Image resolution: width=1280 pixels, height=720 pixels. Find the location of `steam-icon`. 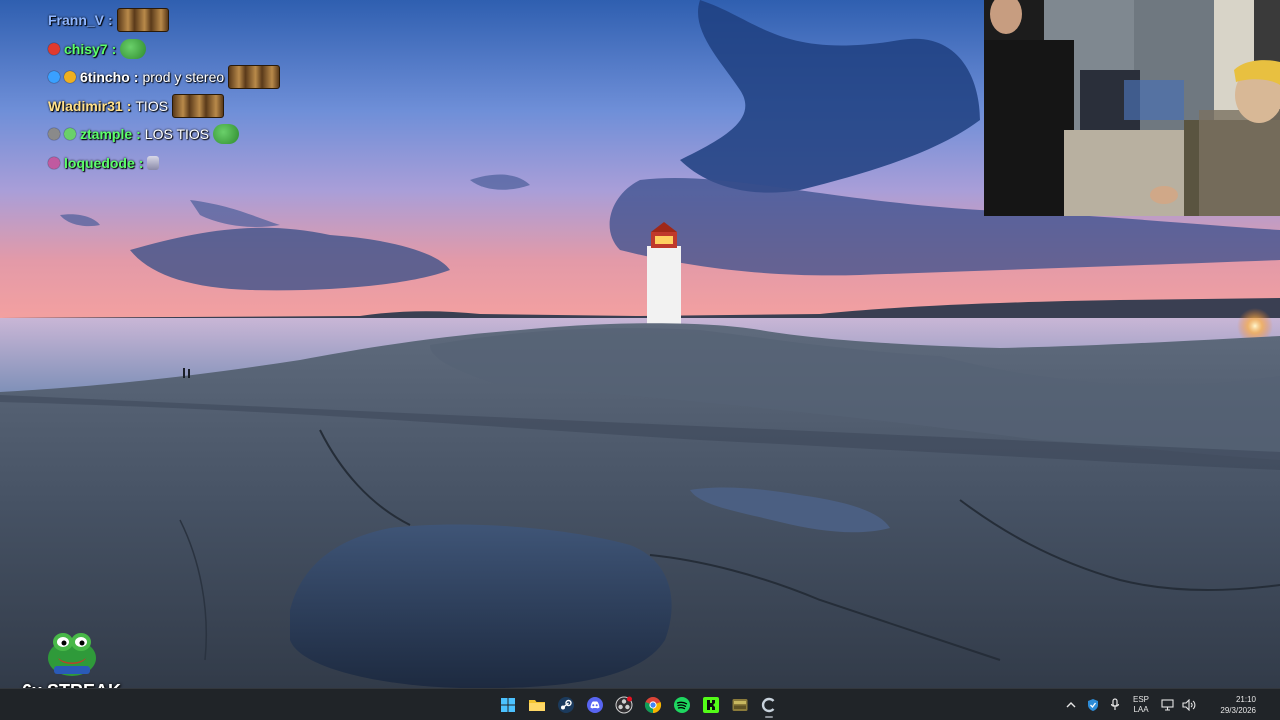

steam-icon is located at coordinates (566, 705).